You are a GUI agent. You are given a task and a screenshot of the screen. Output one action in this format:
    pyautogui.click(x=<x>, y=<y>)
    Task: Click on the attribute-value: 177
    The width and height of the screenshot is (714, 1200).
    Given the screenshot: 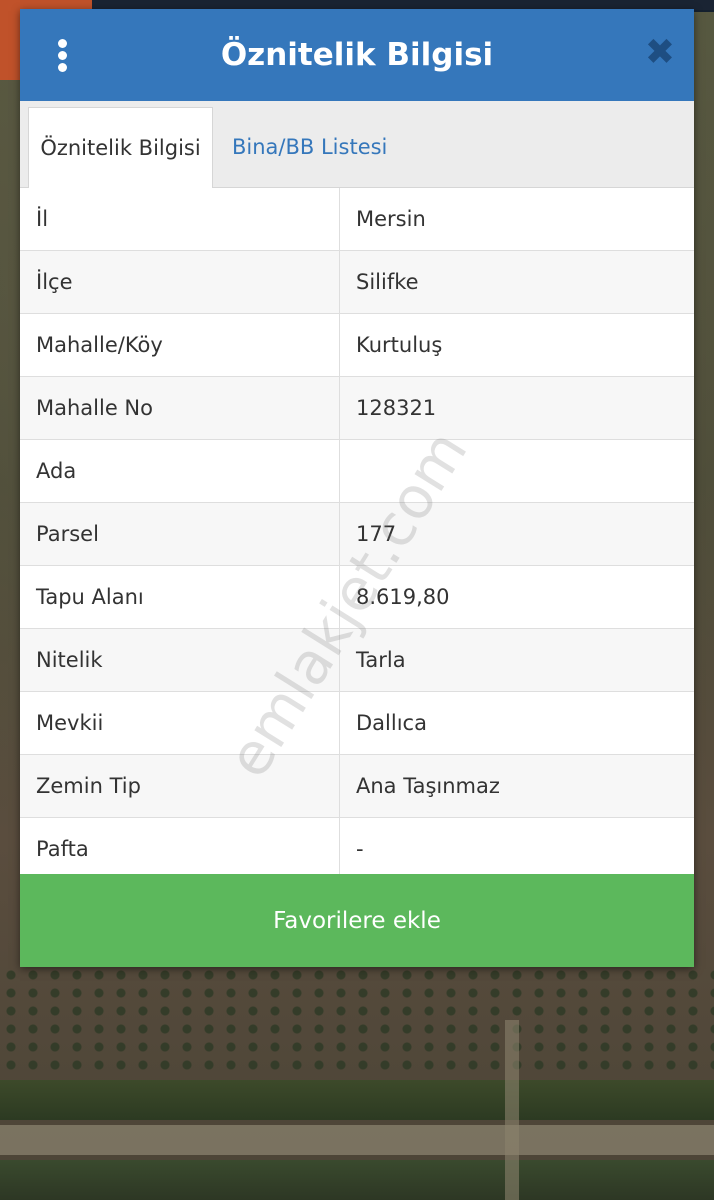 What is the action you would take?
    pyautogui.click(x=376, y=534)
    